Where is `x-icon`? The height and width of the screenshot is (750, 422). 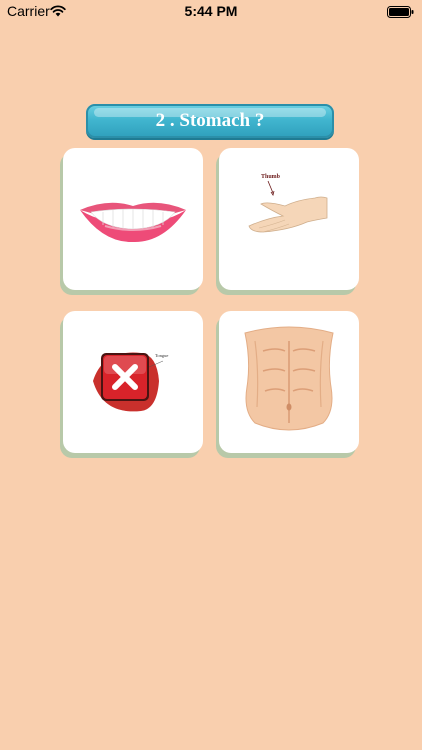
x-icon is located at coordinates (125, 377).